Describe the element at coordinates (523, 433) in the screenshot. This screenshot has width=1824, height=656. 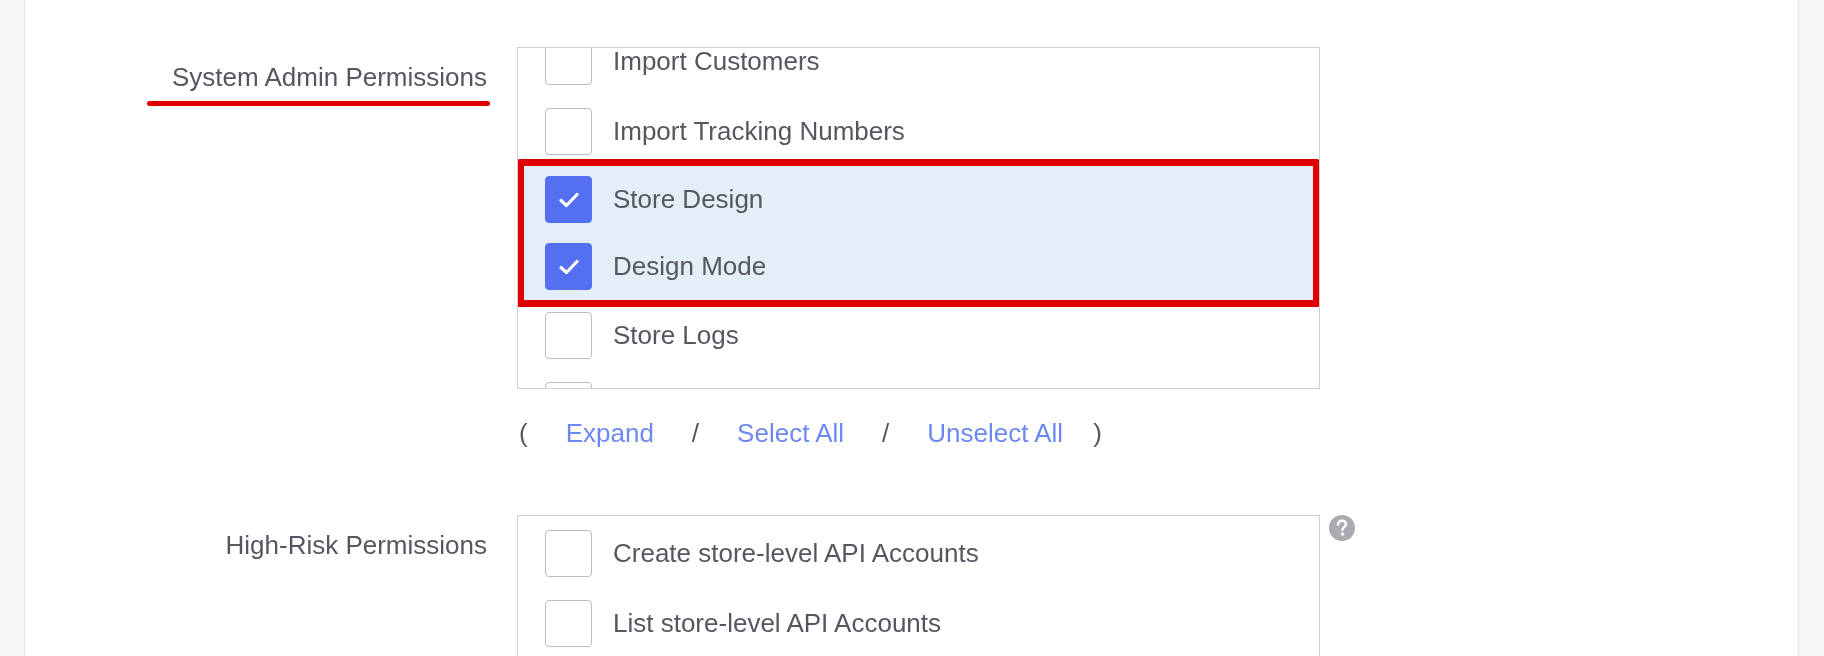
I see `punctuation: (` at that location.